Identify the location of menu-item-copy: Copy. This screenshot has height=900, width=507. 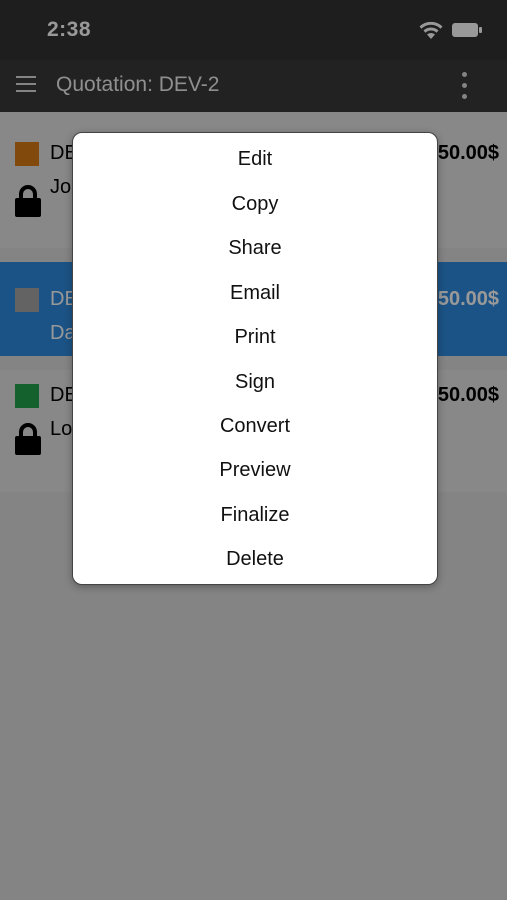
(255, 204).